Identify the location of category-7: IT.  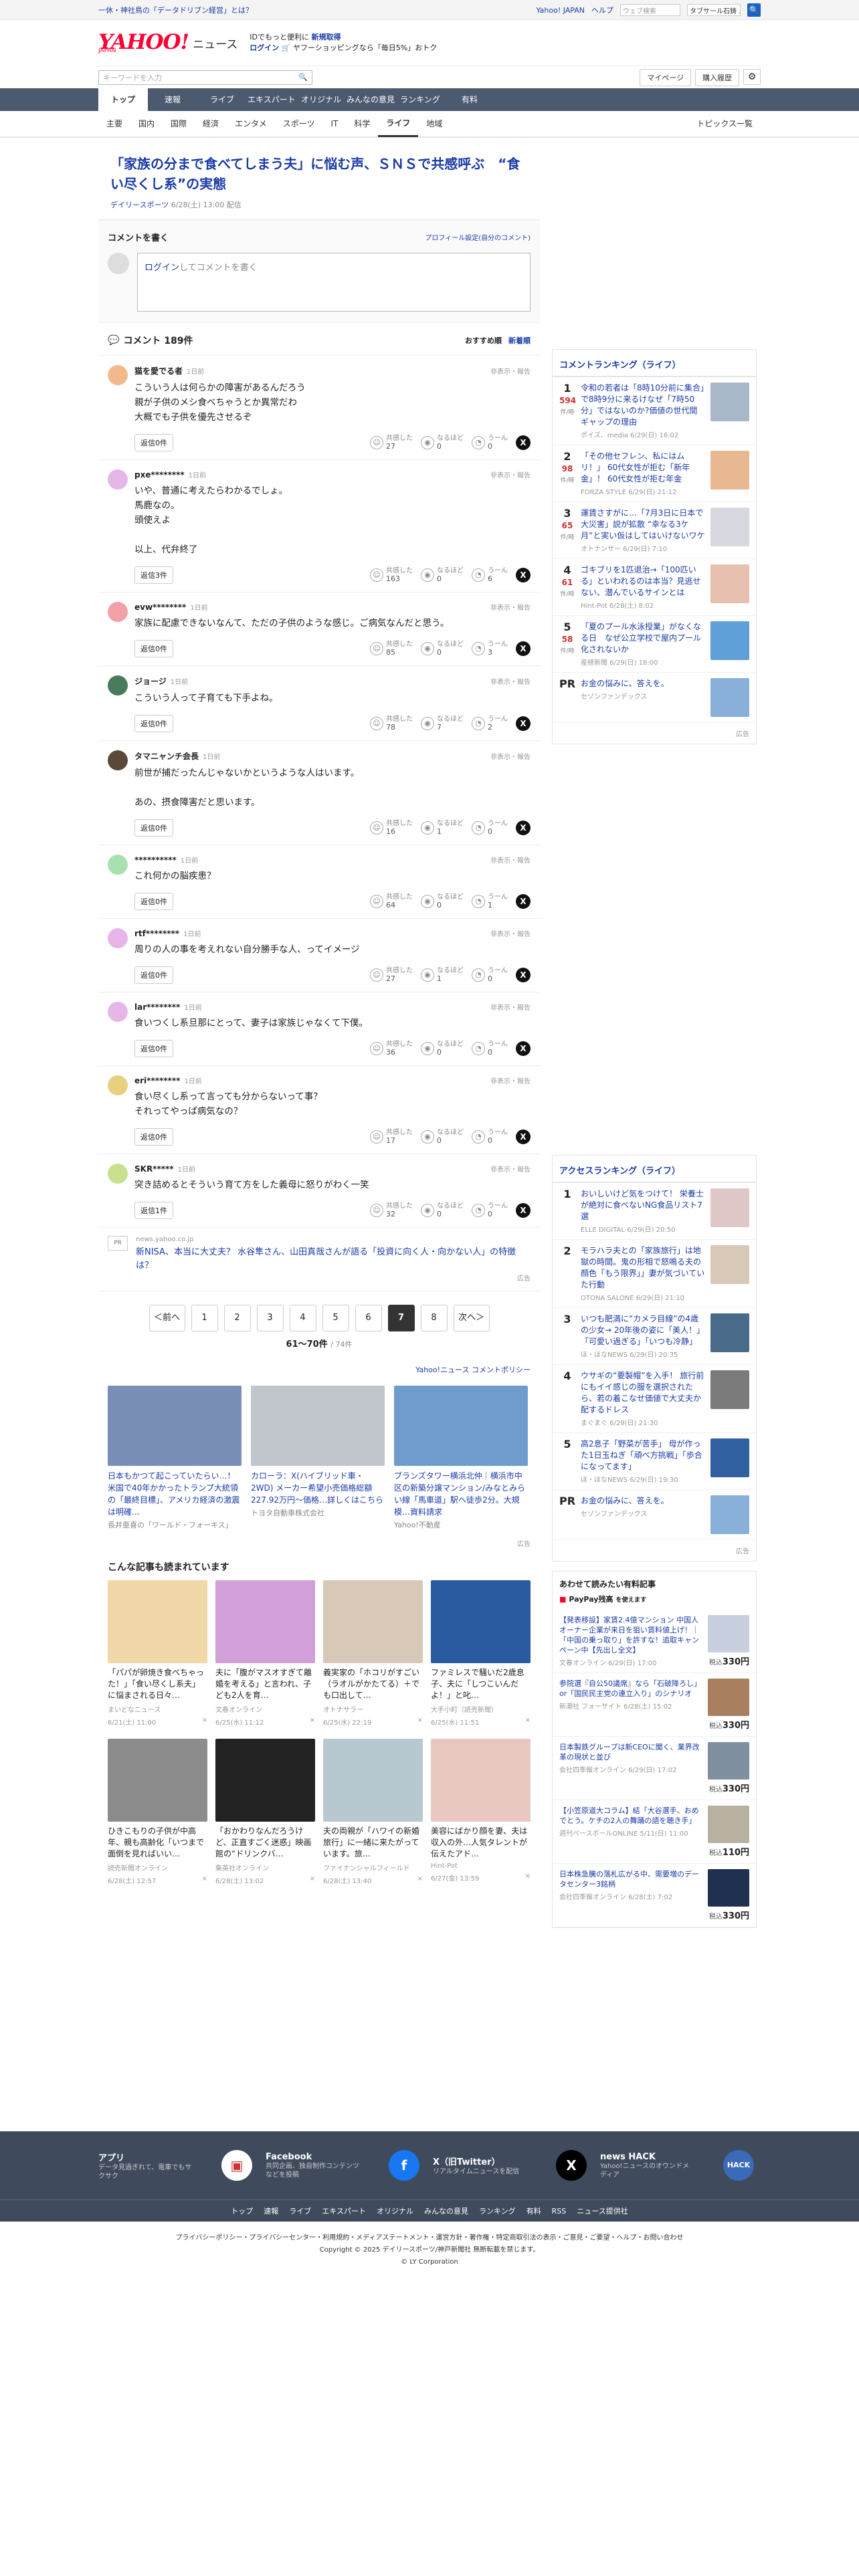
(334, 124).